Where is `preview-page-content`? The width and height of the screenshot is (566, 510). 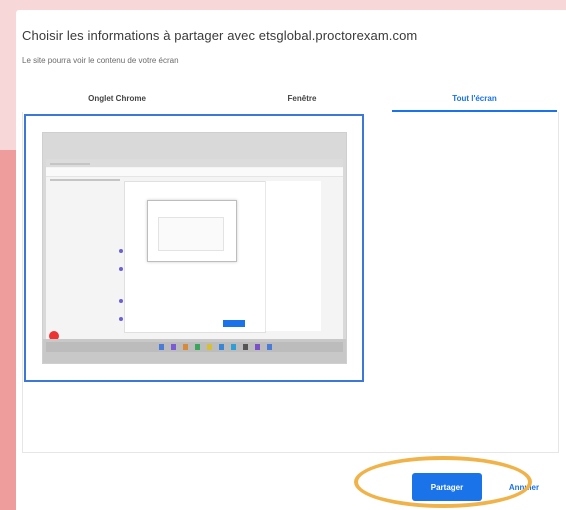
preview-page-content is located at coordinates (195, 257).